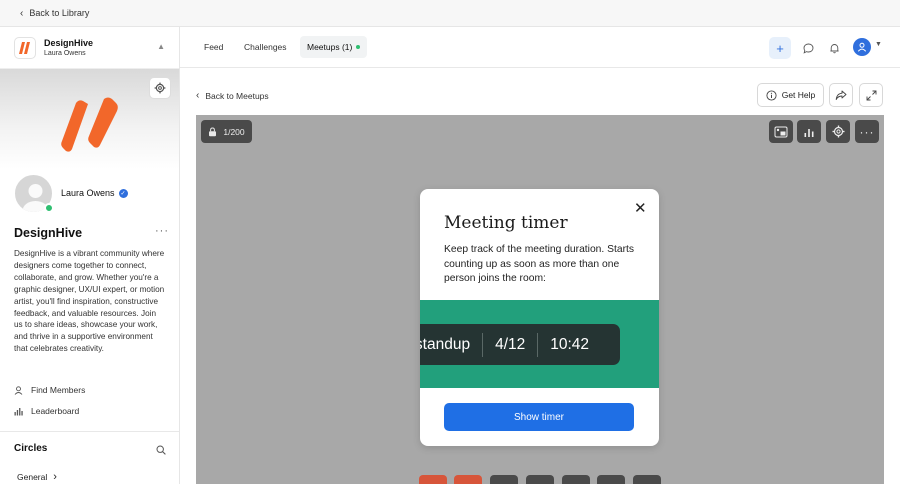 This screenshot has height=484, width=900. Describe the element at coordinates (358, 47) in the screenshot. I see `live-indicator-dot` at that location.